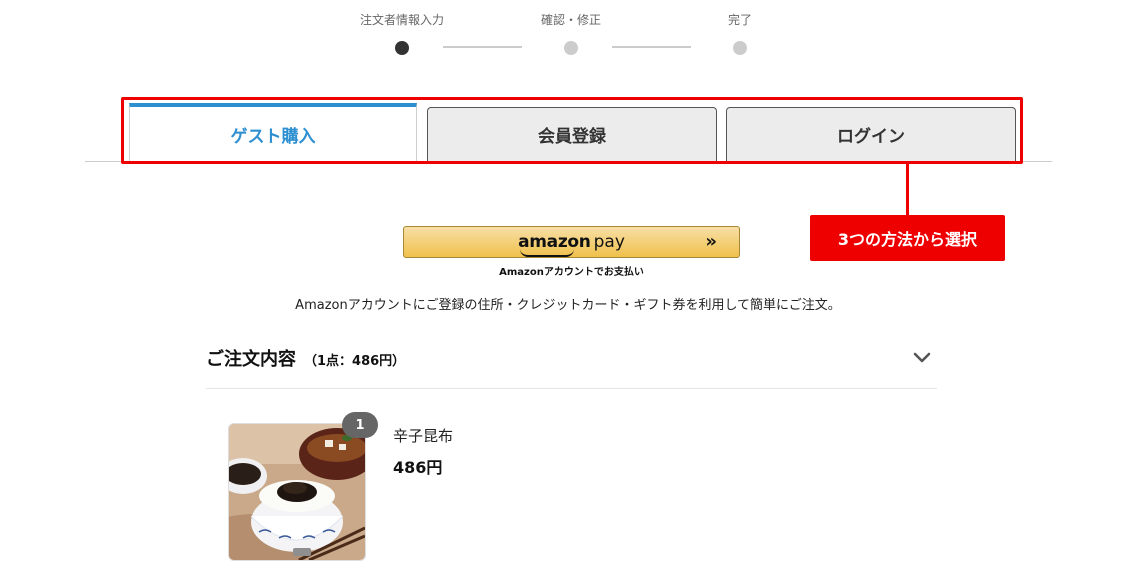 The width and height of the screenshot is (1136, 585). Describe the element at coordinates (402, 48) in the screenshot. I see `step-dot-current` at that location.